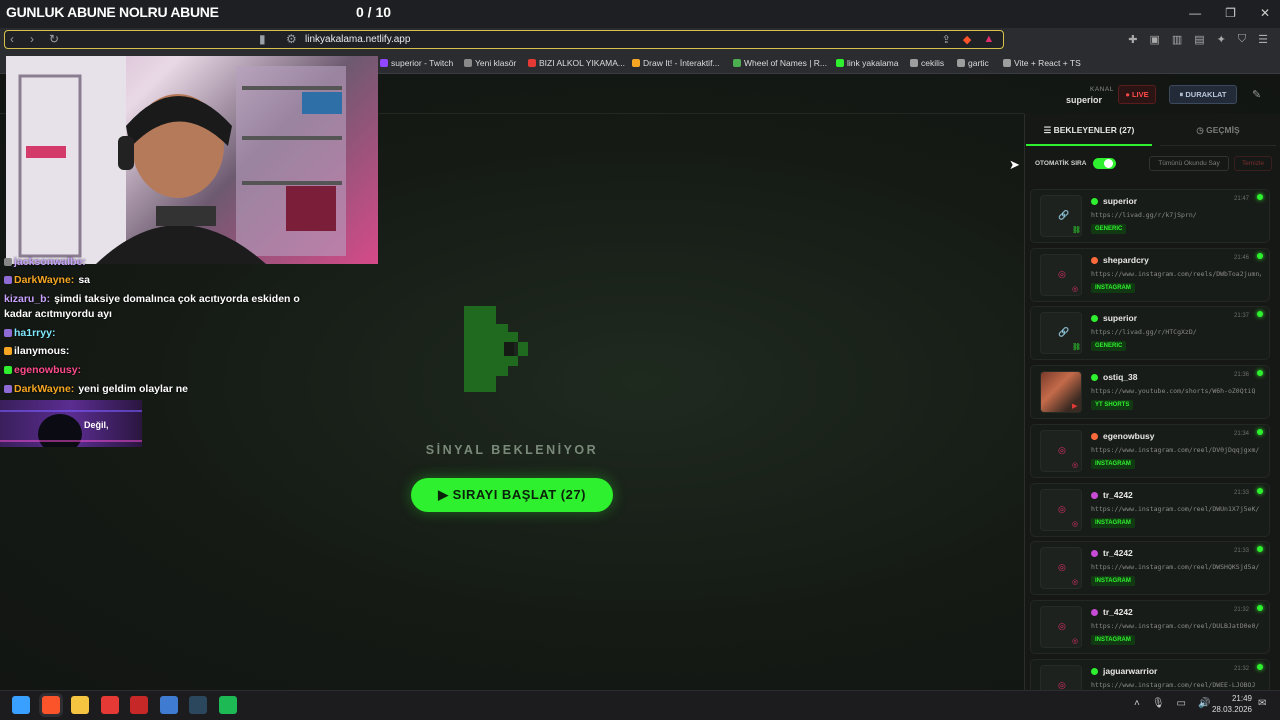 The width and height of the screenshot is (1280, 720). I want to click on brave-shield-icon: ◆, so click(967, 39).